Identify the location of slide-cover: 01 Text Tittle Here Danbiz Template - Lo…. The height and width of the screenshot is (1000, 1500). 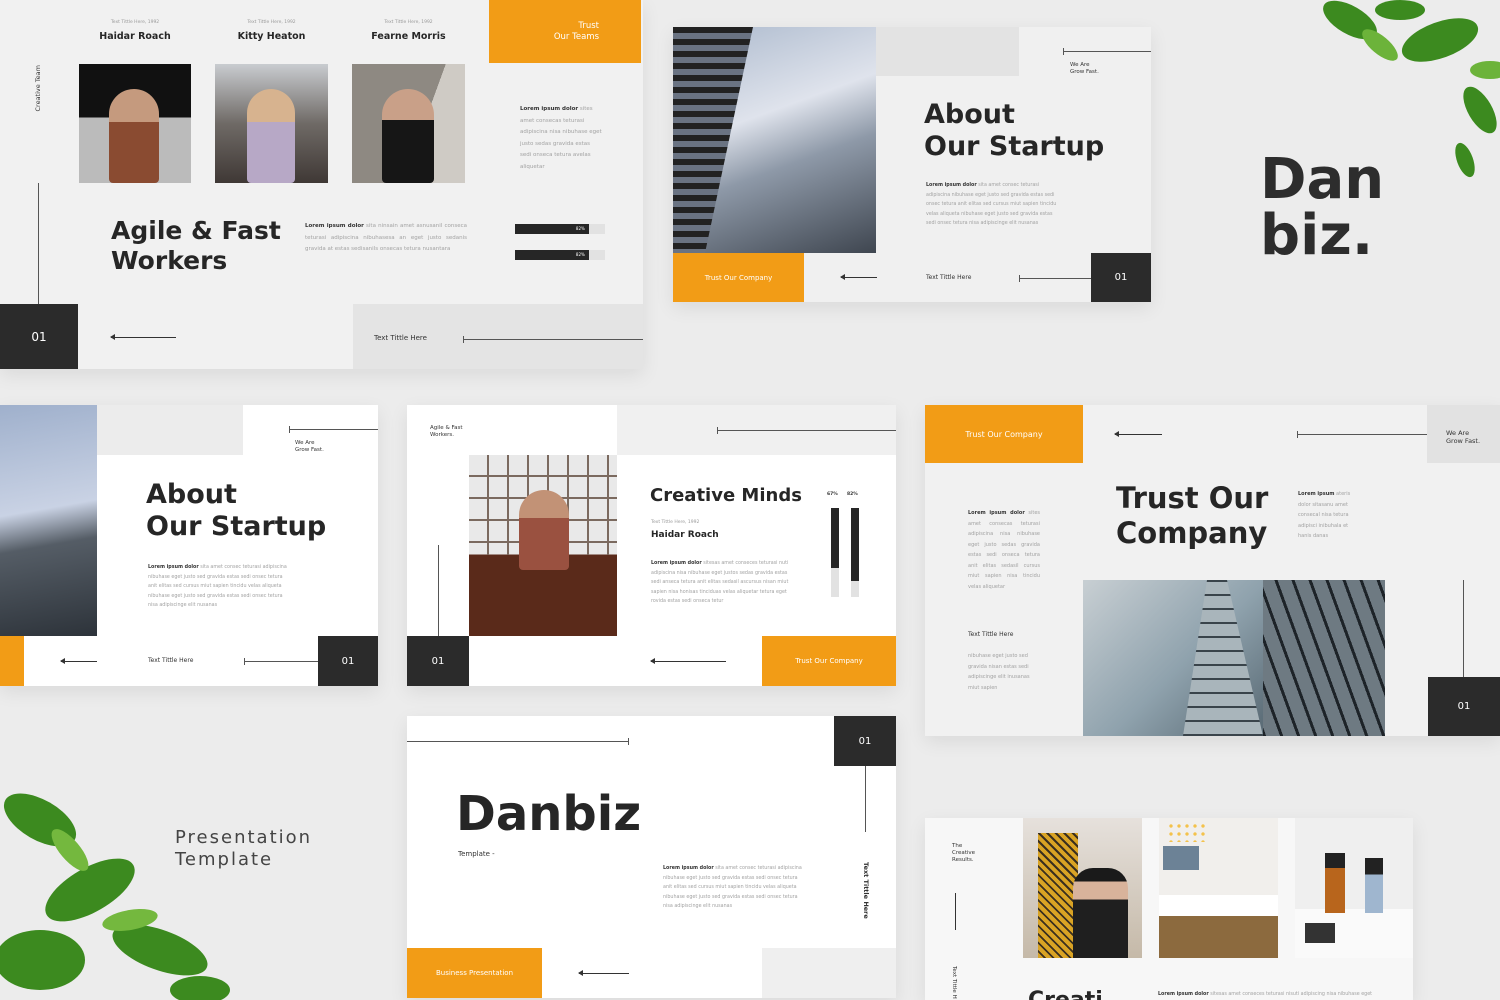
(651, 857).